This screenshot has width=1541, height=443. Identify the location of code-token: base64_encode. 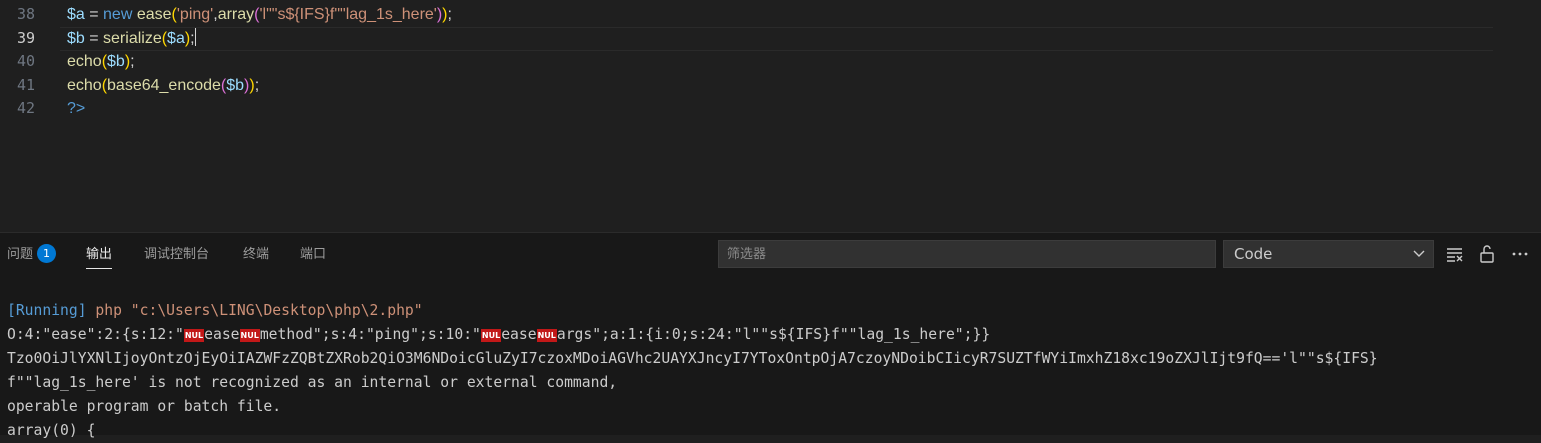
(164, 85).